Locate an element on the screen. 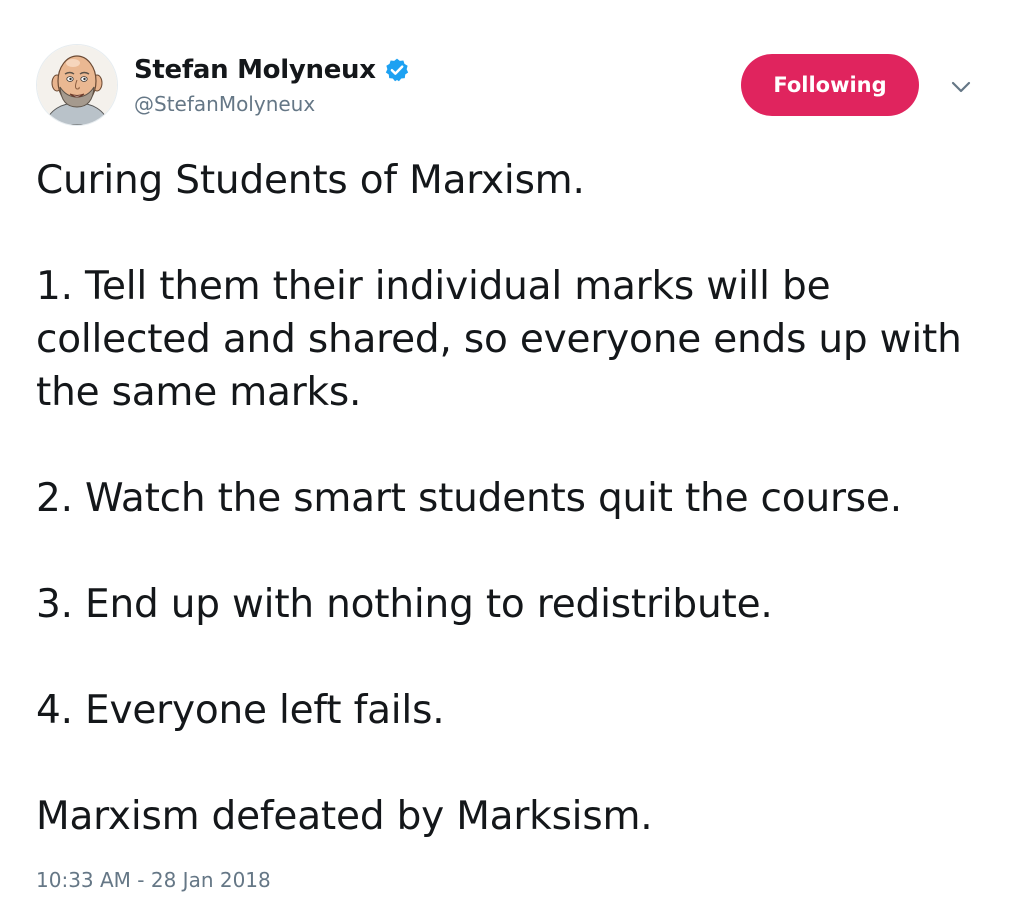  tweet-paragraph: 4. Everyone left fails. is located at coordinates (240, 710).